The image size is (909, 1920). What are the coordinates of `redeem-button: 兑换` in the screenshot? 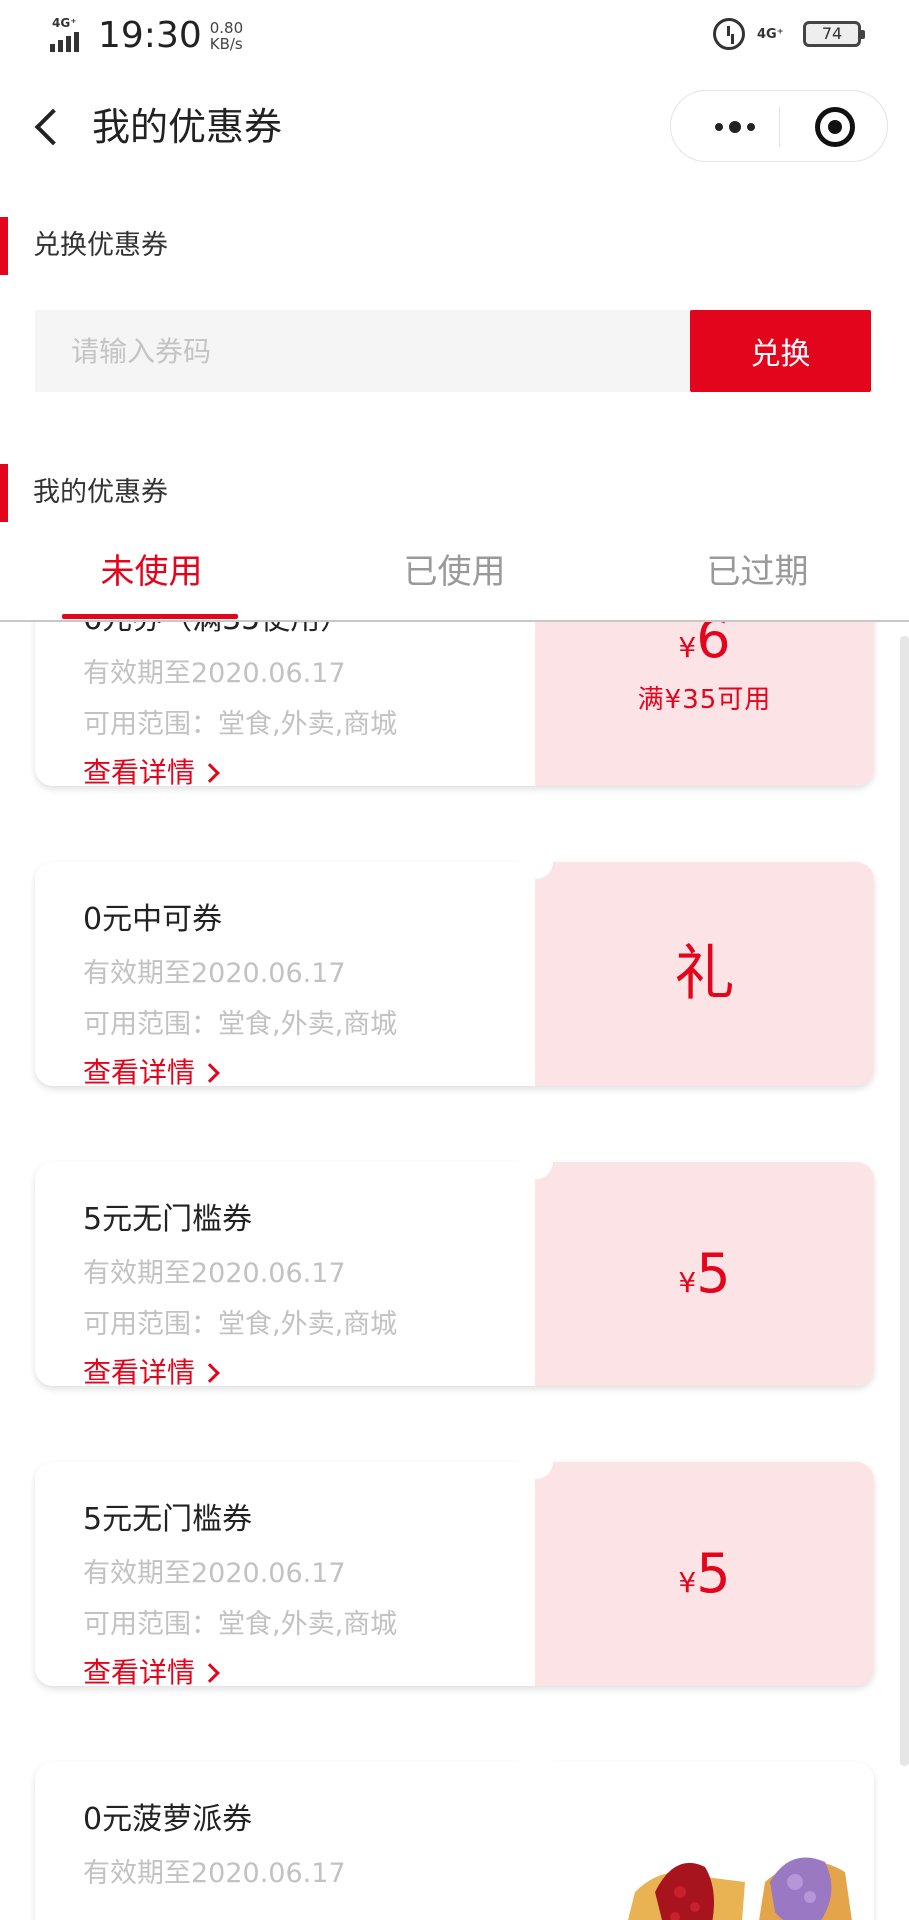 It's located at (780, 351).